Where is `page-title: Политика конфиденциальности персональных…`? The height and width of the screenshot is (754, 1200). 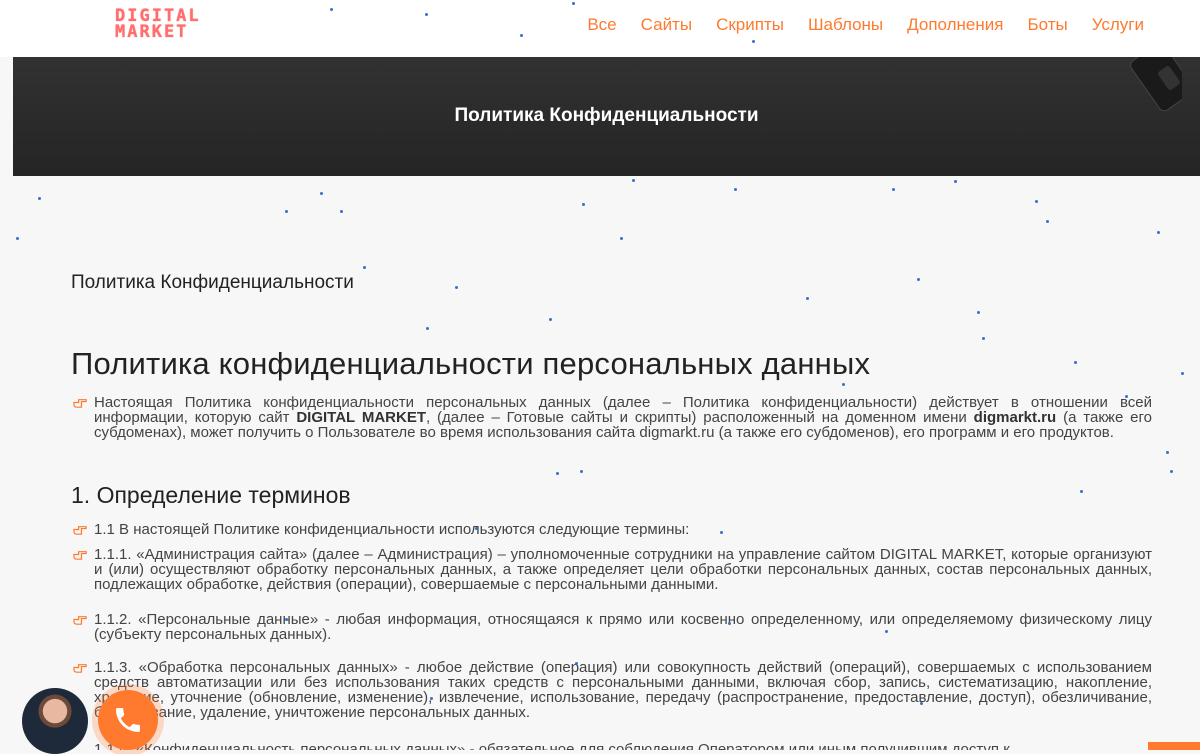
page-title: Политика конфиденциальности персональных… is located at coordinates (471, 363).